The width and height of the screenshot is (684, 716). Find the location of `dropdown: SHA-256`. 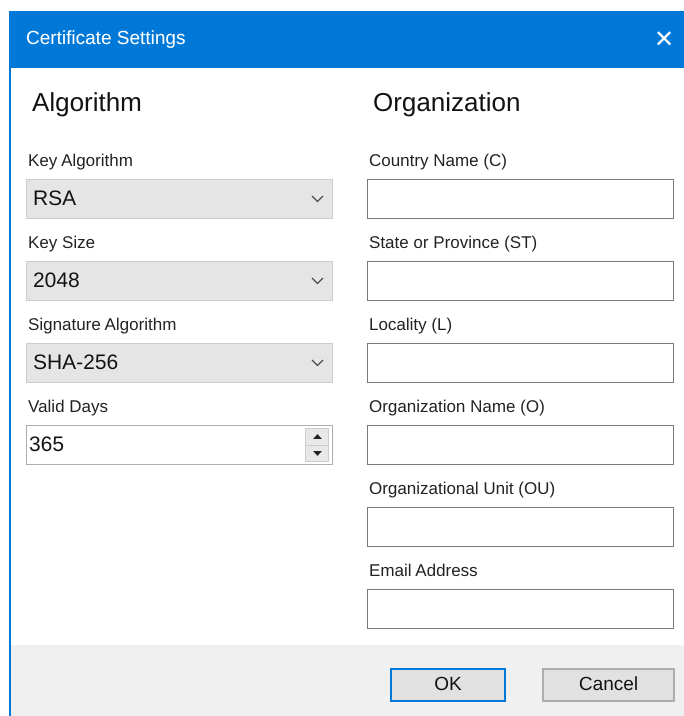

dropdown: SHA-256 is located at coordinates (179, 363).